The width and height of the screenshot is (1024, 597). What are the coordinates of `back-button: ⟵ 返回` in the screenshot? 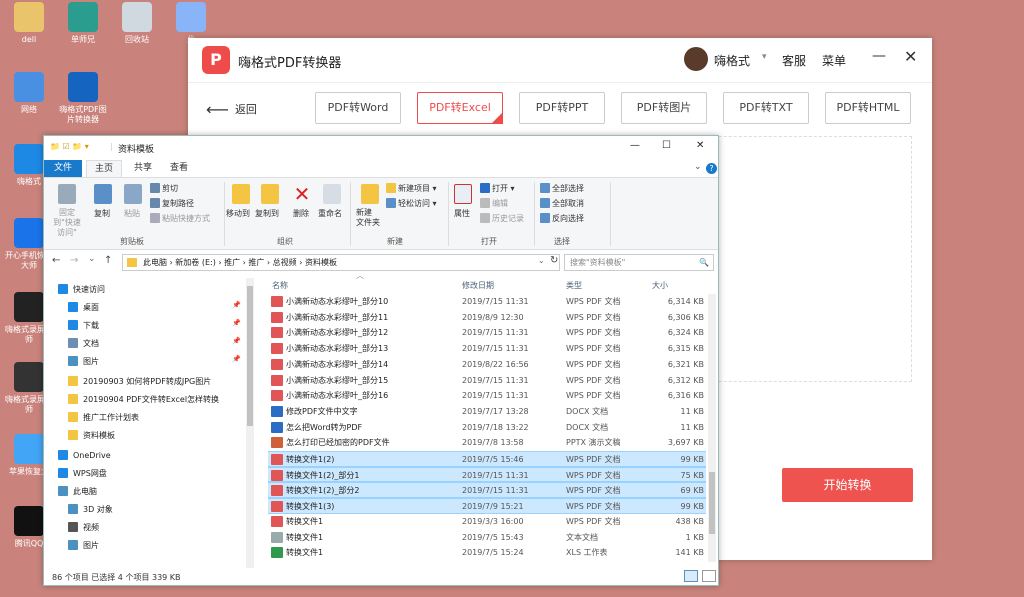 It's located at (231, 109).